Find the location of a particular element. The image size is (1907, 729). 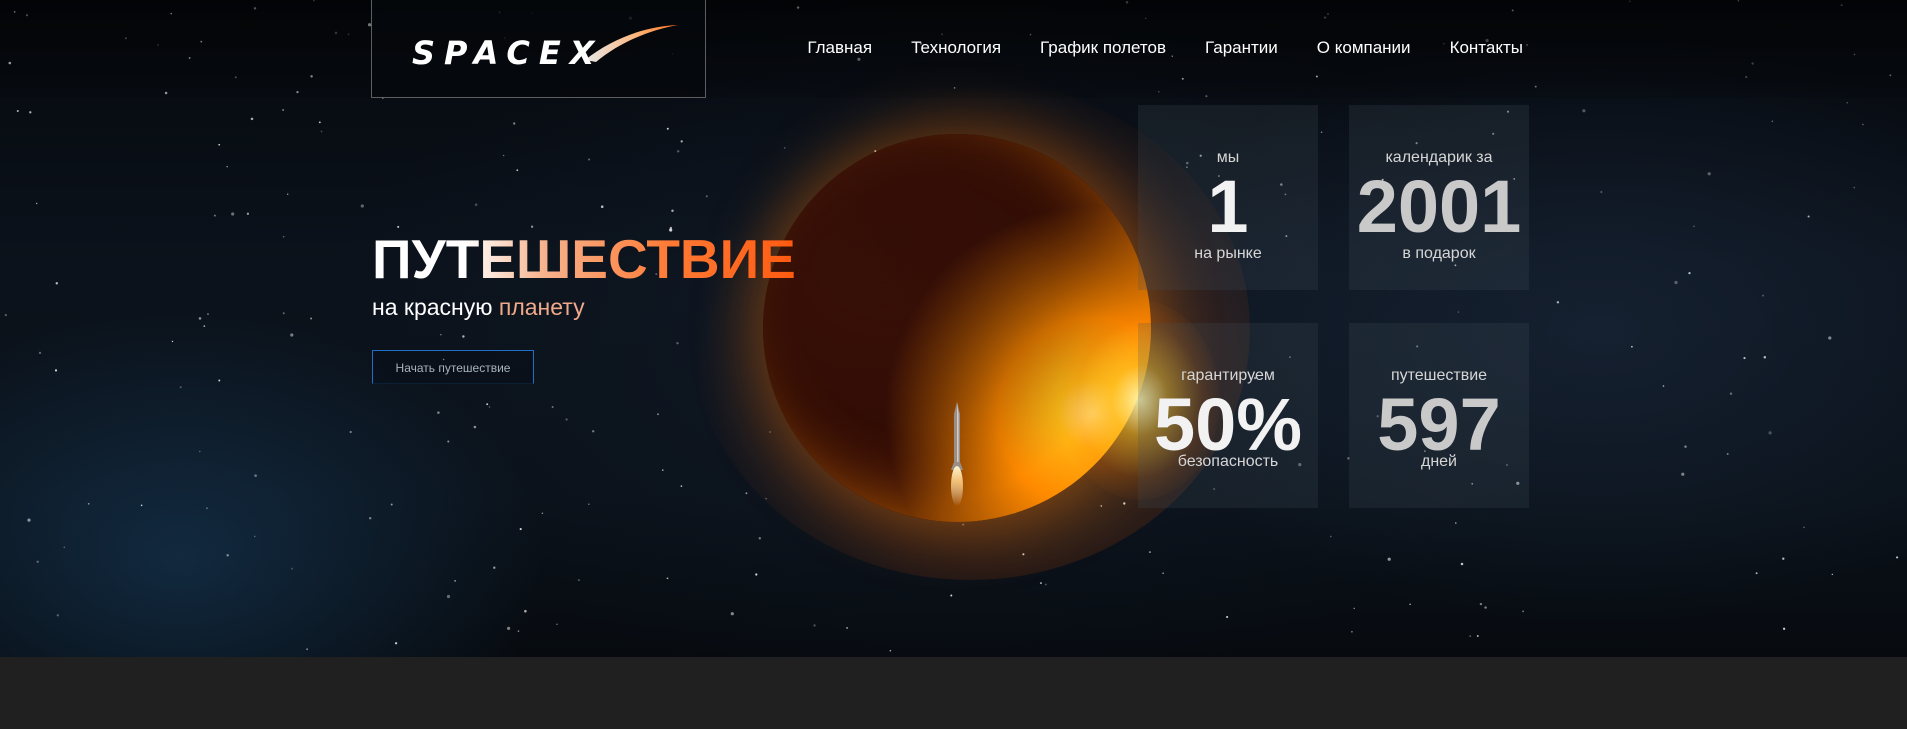

hero-subtitle: на красную планету is located at coordinates (478, 307).